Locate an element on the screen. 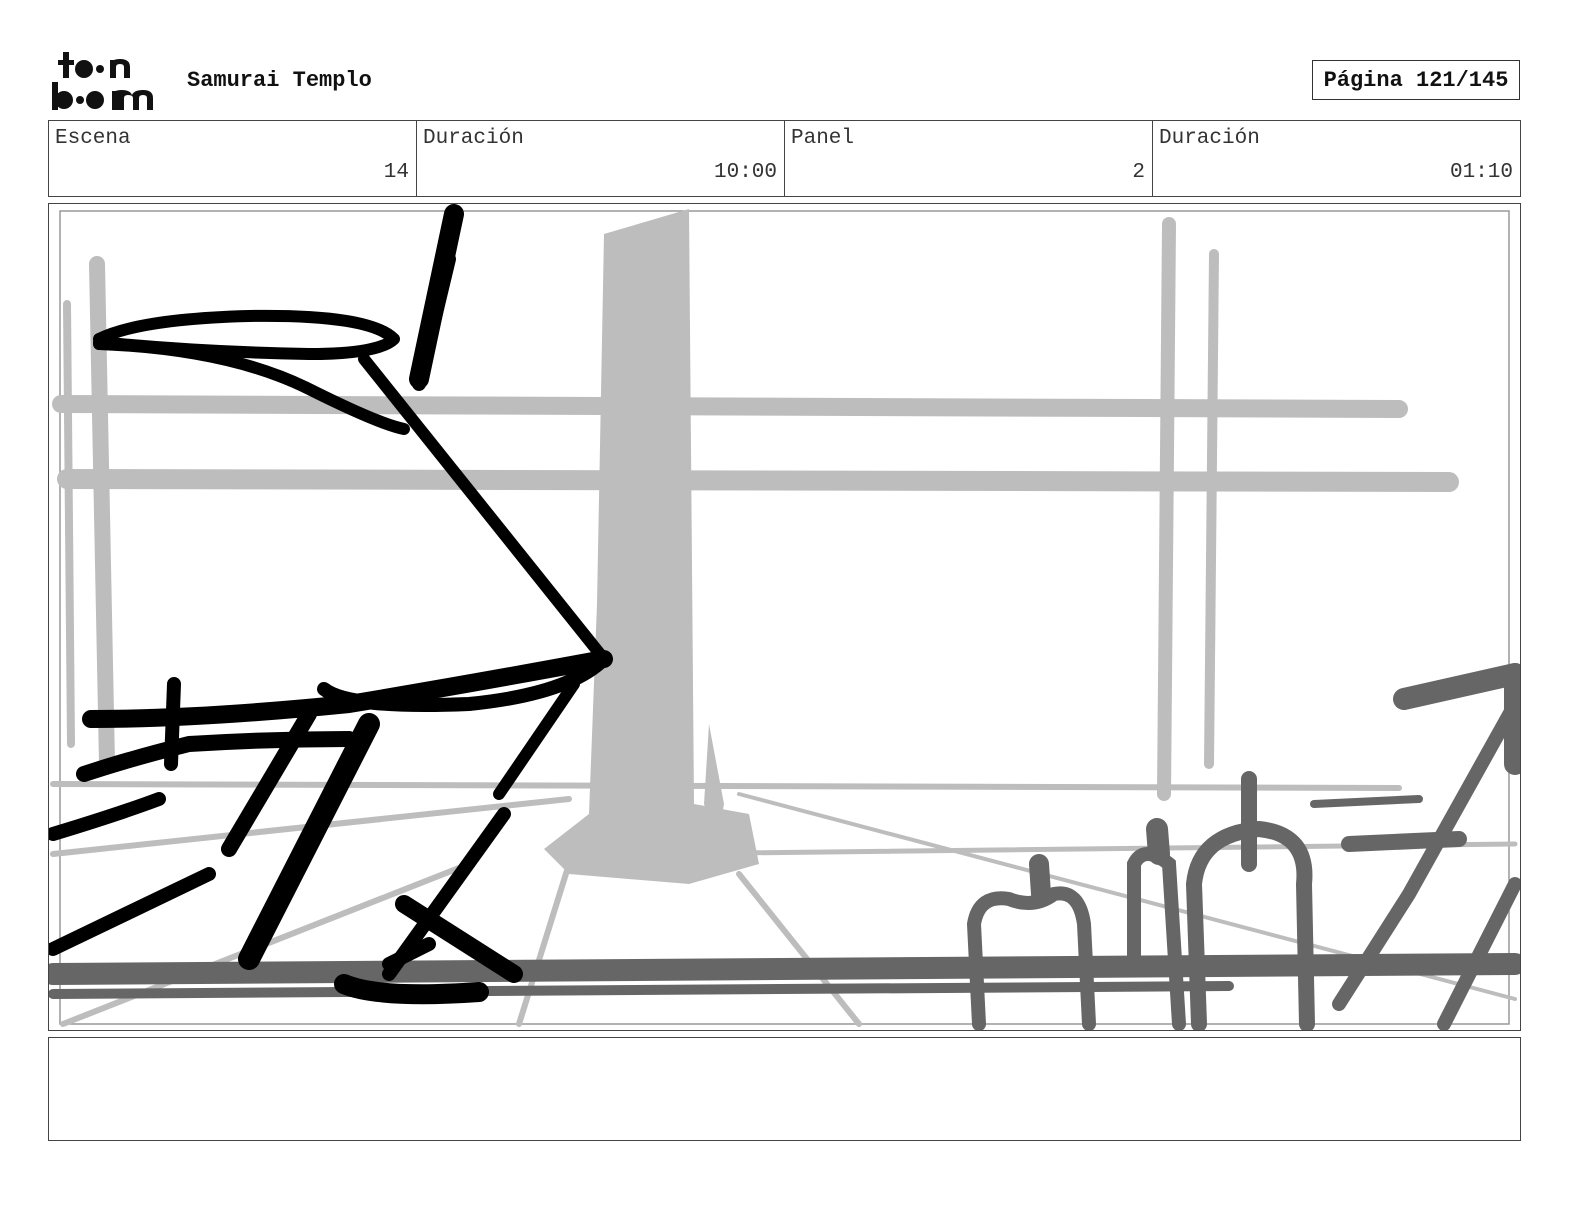 This screenshot has width=1584, height=1224. toon-boom-logo is located at coordinates (107, 81).